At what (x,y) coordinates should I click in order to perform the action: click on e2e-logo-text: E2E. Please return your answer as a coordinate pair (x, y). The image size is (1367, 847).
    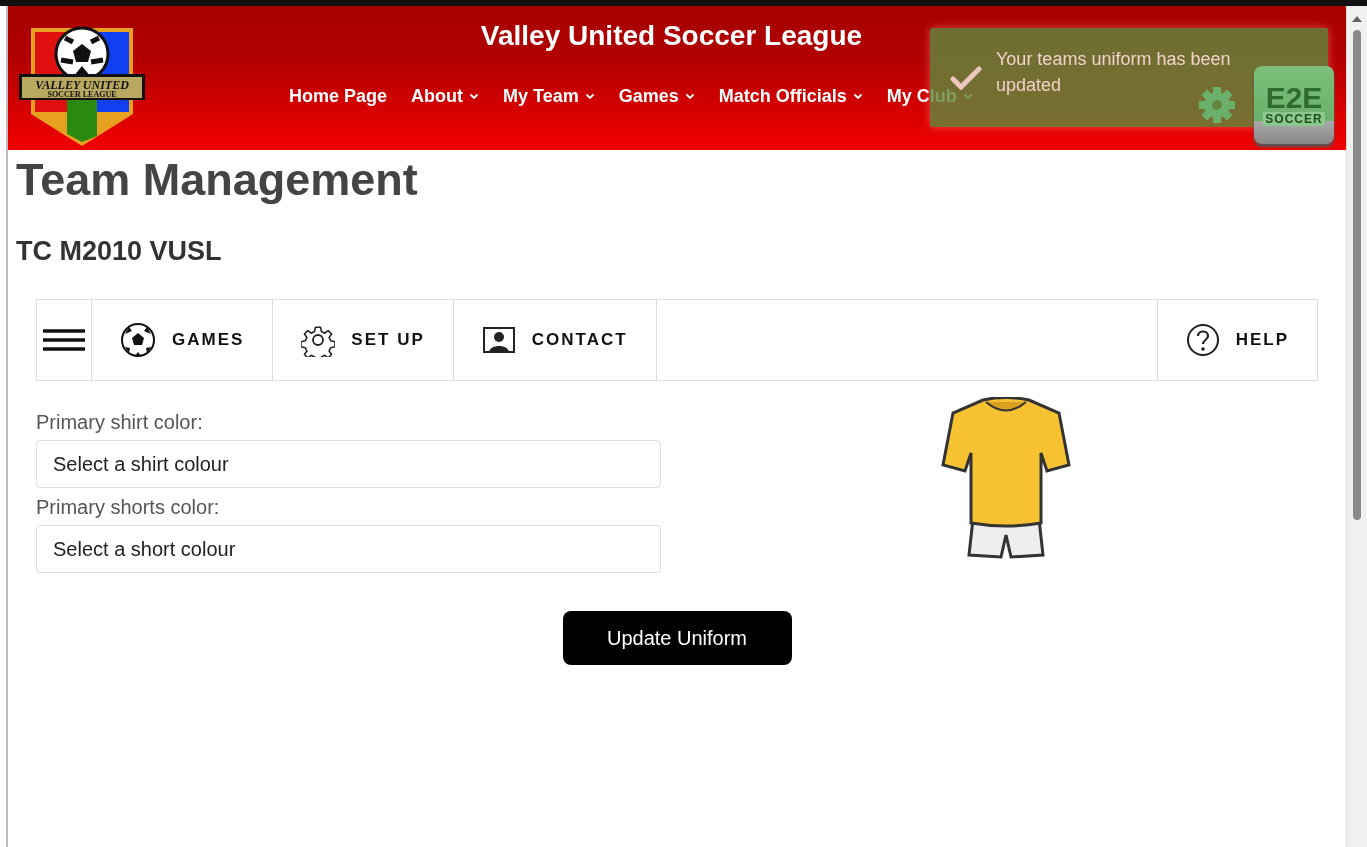
    Looking at the image, I should click on (1294, 98).